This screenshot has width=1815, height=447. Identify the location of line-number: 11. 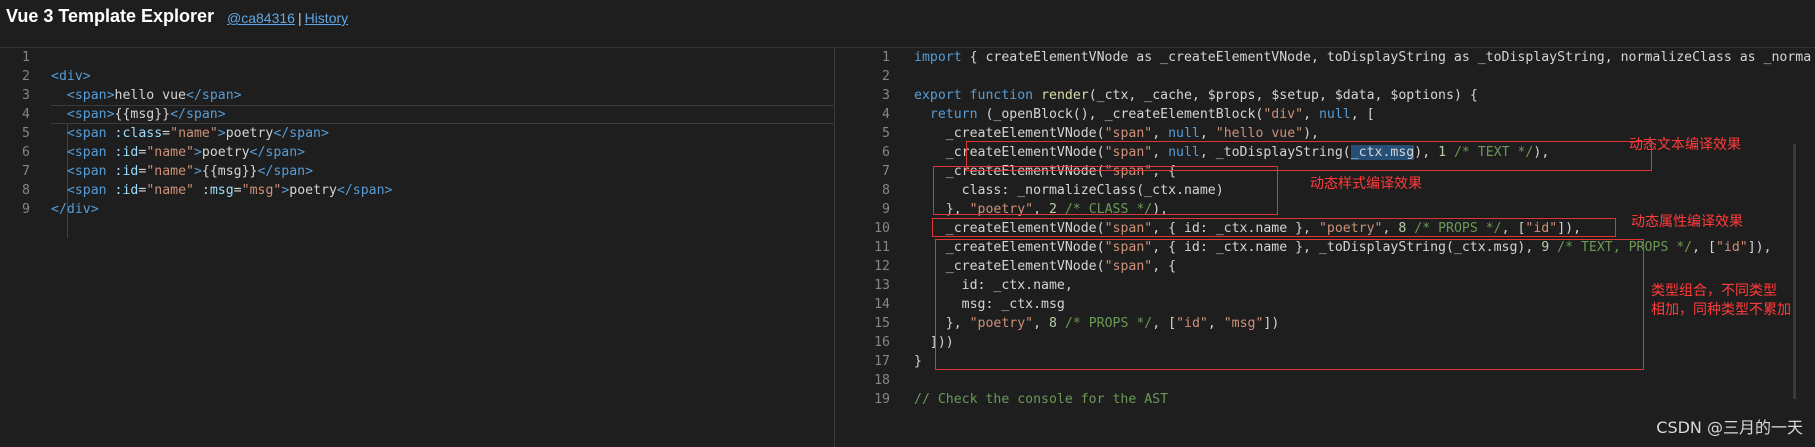
(882, 247).